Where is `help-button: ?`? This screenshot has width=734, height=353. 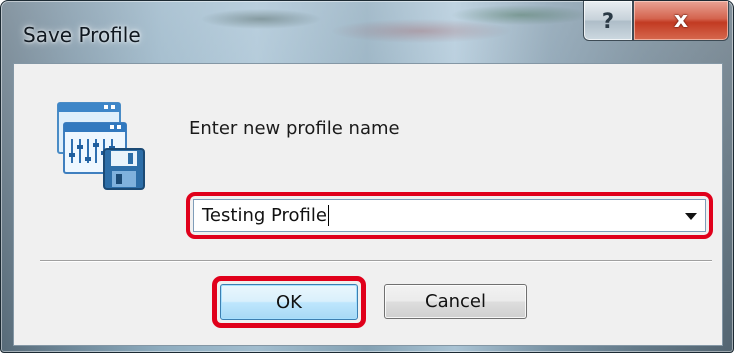
help-button: ? is located at coordinates (608, 21).